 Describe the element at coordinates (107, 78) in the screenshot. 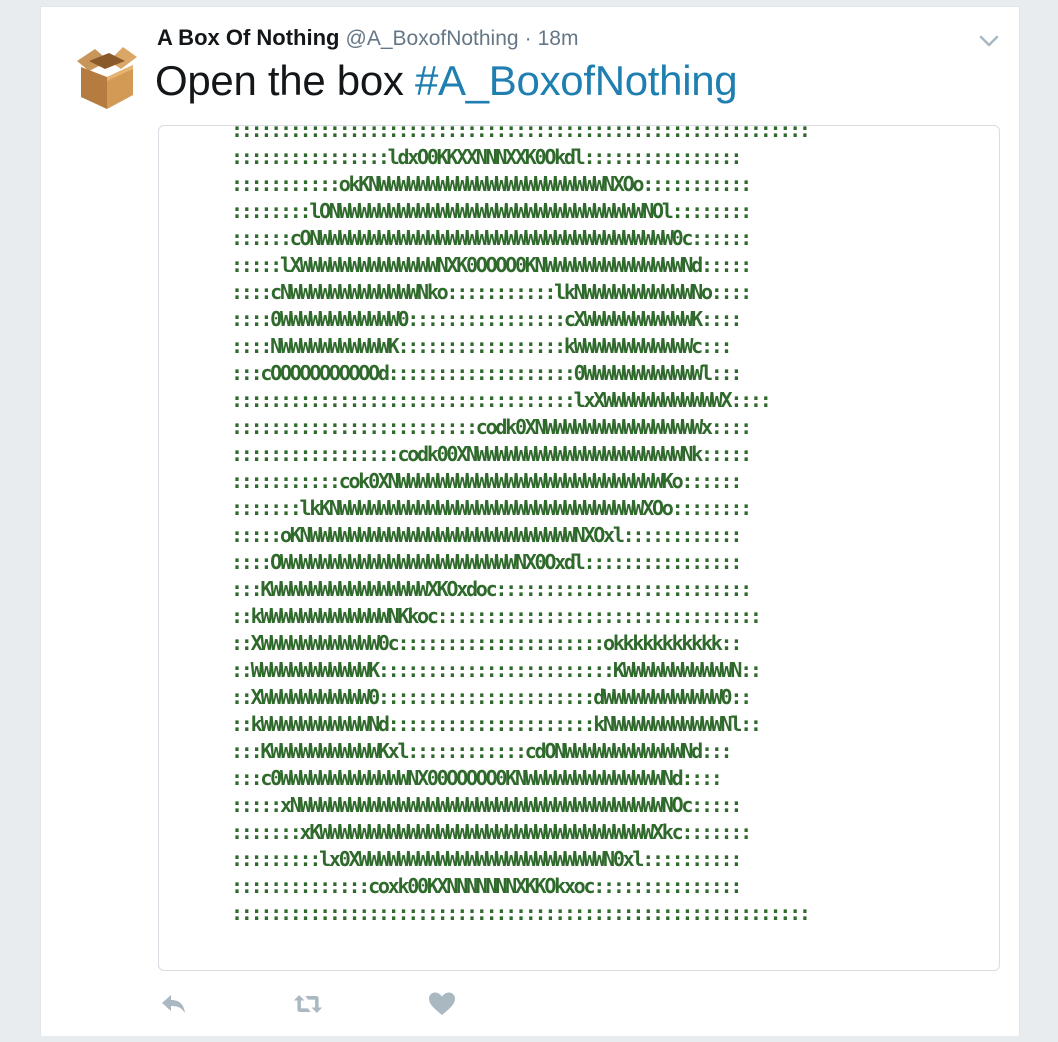

I see `cardboard-box-icon` at that location.